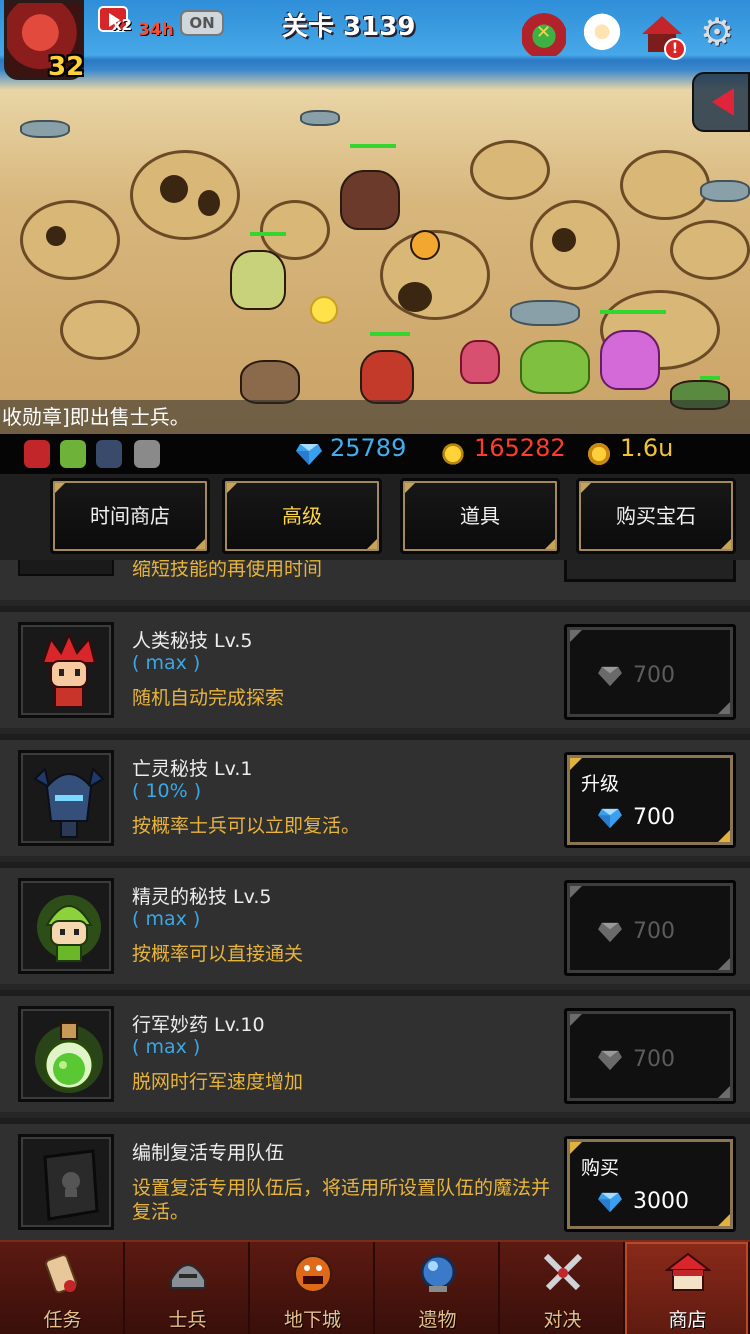  What do you see at coordinates (663, 36) in the screenshot?
I see `home-alert-icon: !` at bounding box center [663, 36].